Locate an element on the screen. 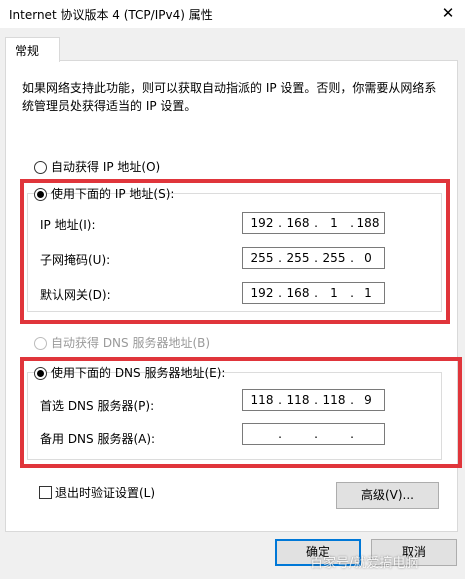 The height and width of the screenshot is (579, 465). close-icon: ✕ is located at coordinates (448, 13).